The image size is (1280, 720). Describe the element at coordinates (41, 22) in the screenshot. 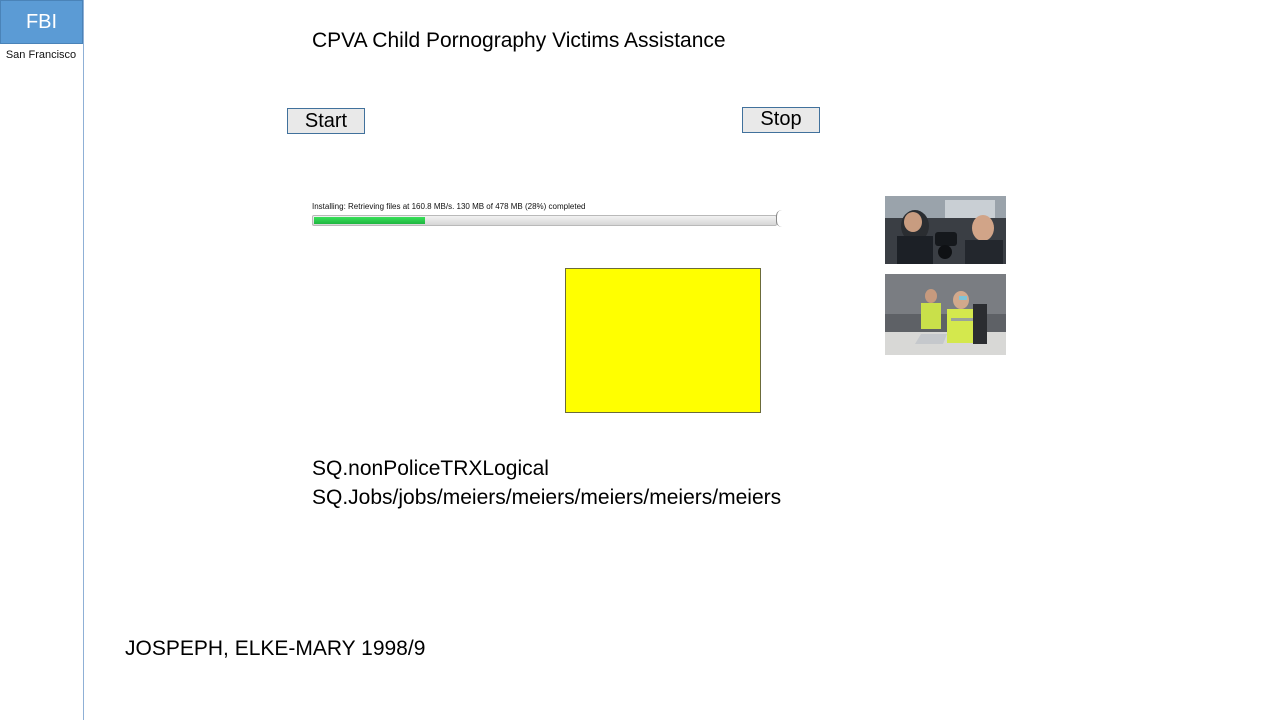

I see `sidebar-badge: FBI` at that location.